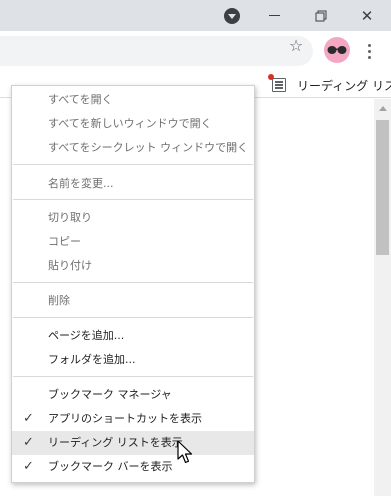 This screenshot has width=391, height=496. What do you see at coordinates (195, 15) in the screenshot?
I see `window-title-bar: ✕` at bounding box center [195, 15].